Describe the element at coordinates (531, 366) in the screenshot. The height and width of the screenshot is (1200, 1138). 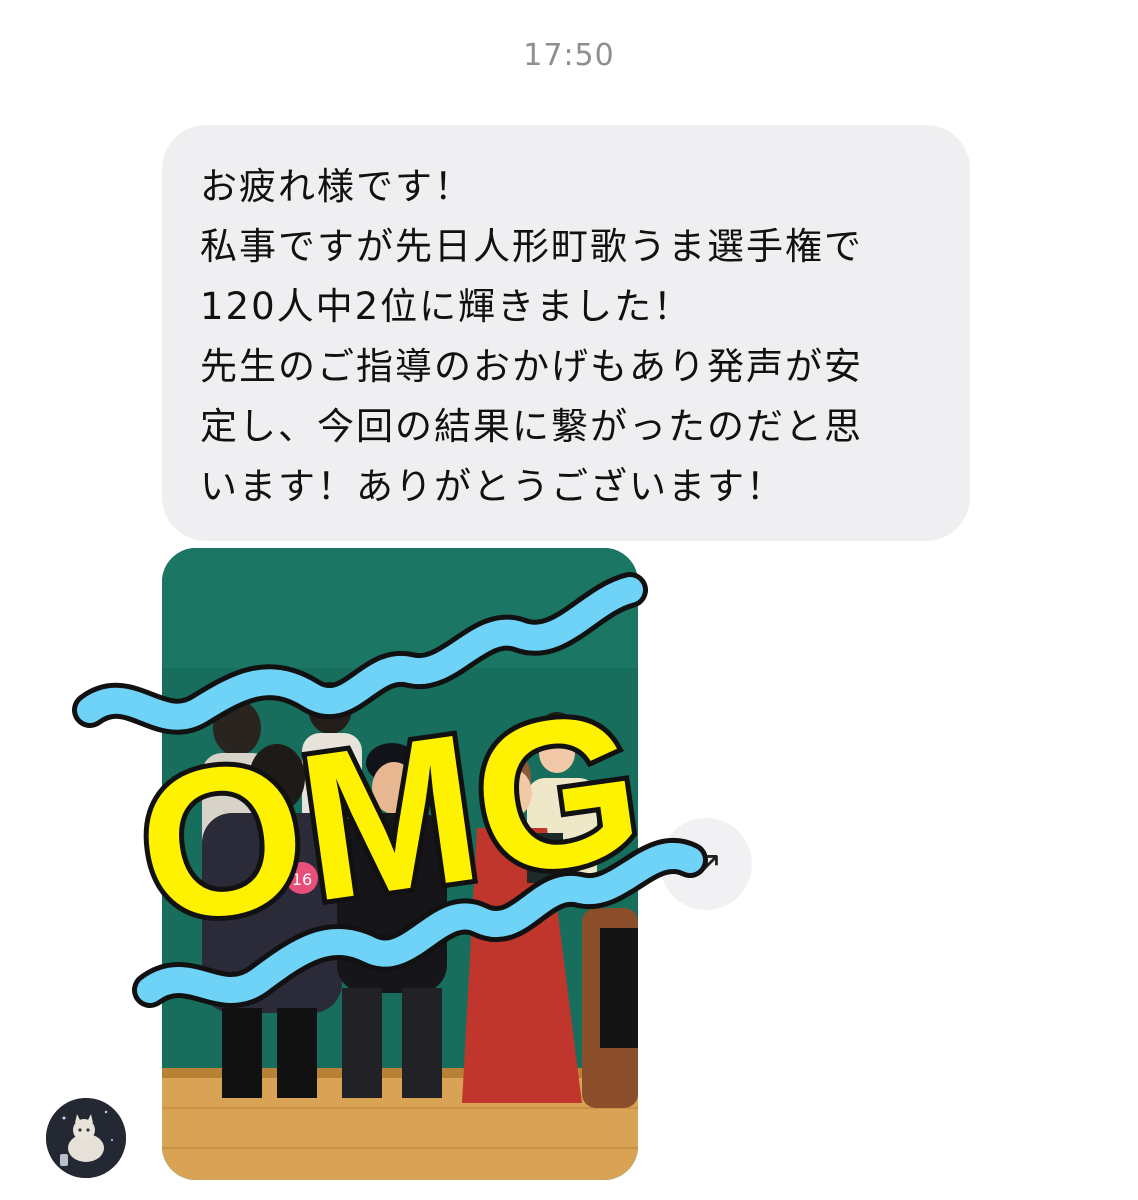
I see `message-line: 先生のご指導のおかげもあり発声が安` at that location.